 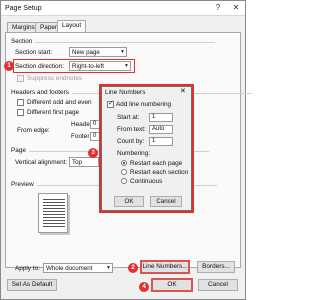 I want to click on step-badge-4: 4, so click(x=144, y=287).